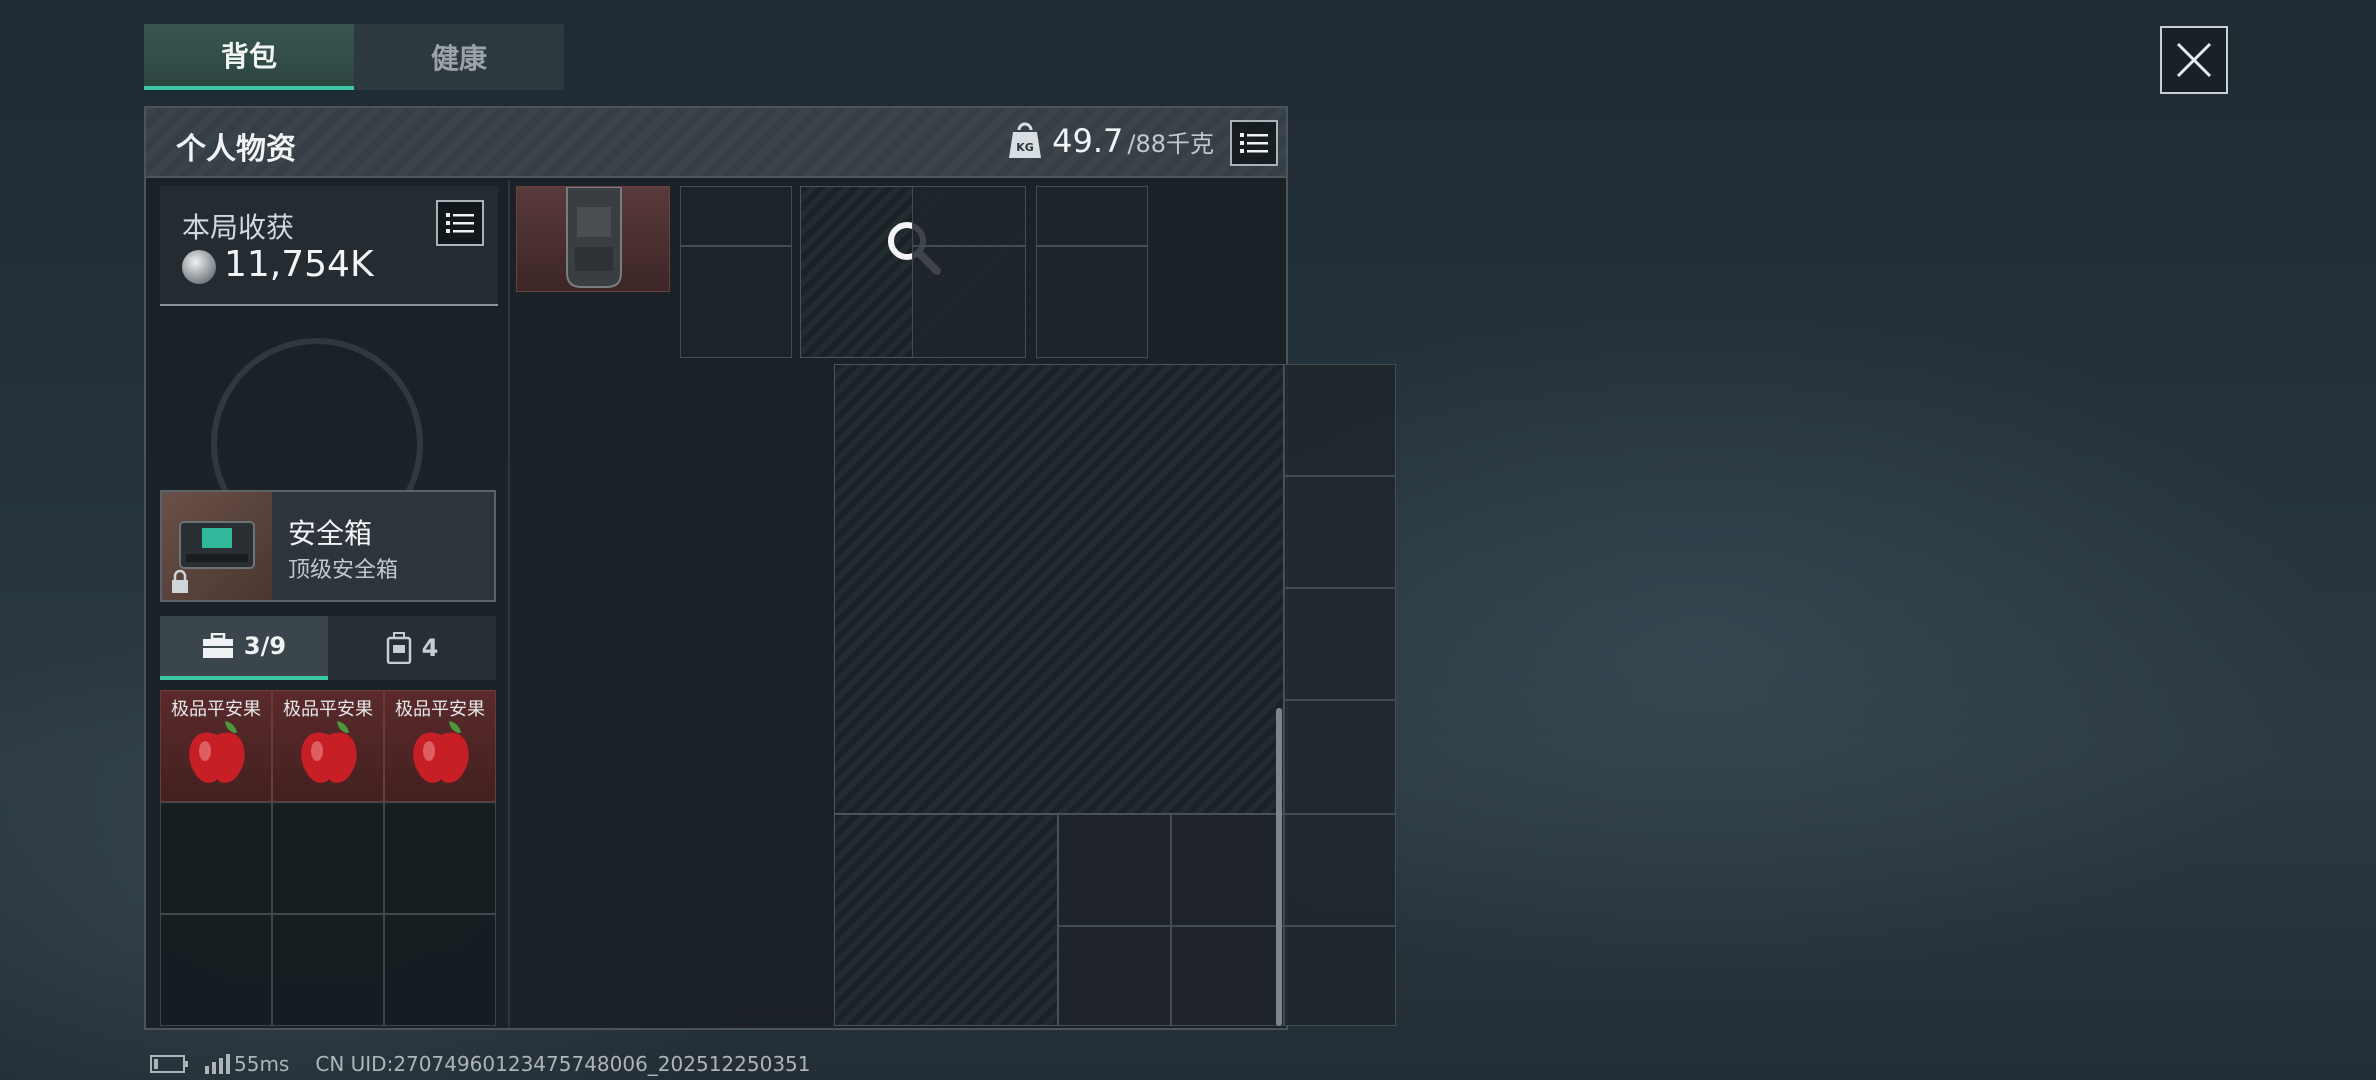 This screenshot has width=2376, height=1080. Describe the element at coordinates (238, 227) in the screenshot. I see `earnings-label: 本局收获` at that location.